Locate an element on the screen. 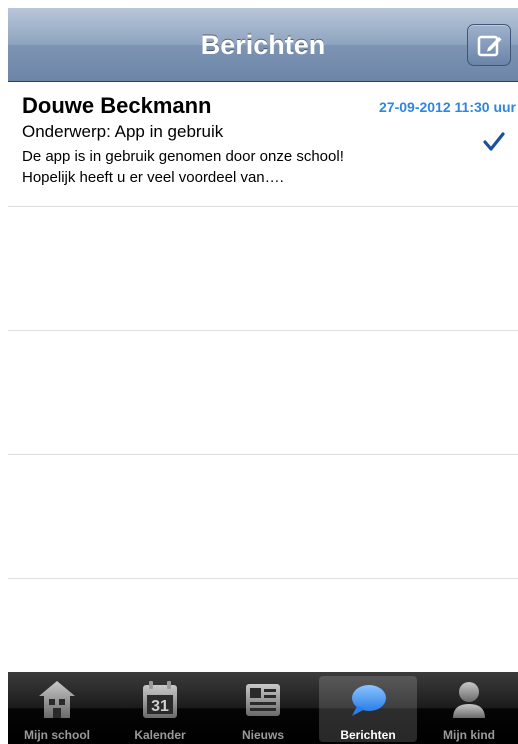  tab-label: Mijn kind is located at coordinates (469, 735).